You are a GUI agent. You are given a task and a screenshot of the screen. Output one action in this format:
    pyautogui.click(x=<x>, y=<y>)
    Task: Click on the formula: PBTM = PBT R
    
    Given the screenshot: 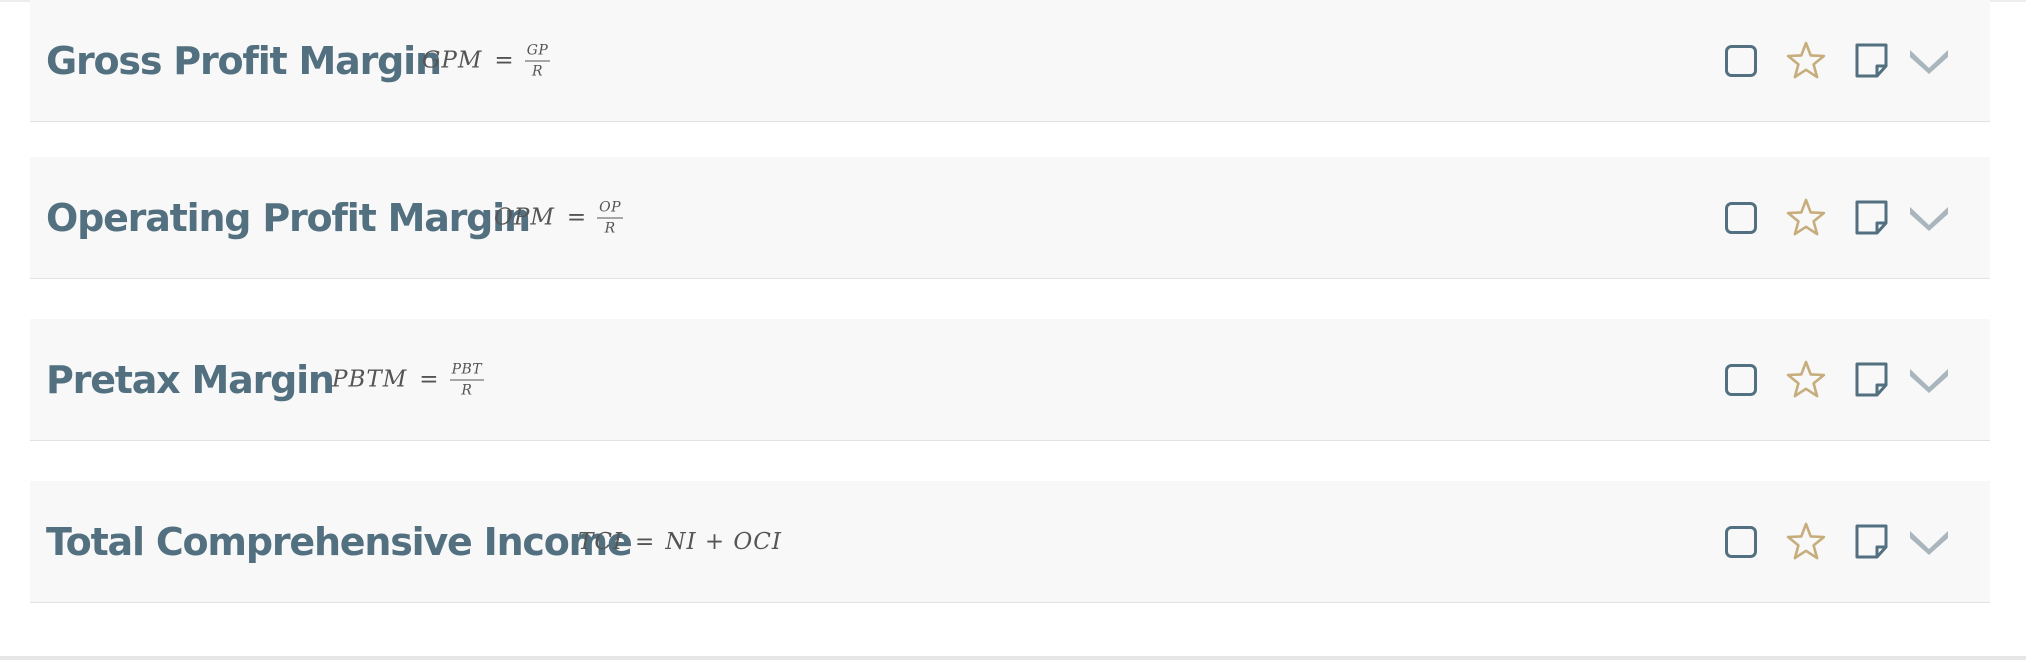 What is the action you would take?
    pyautogui.click(x=408, y=380)
    